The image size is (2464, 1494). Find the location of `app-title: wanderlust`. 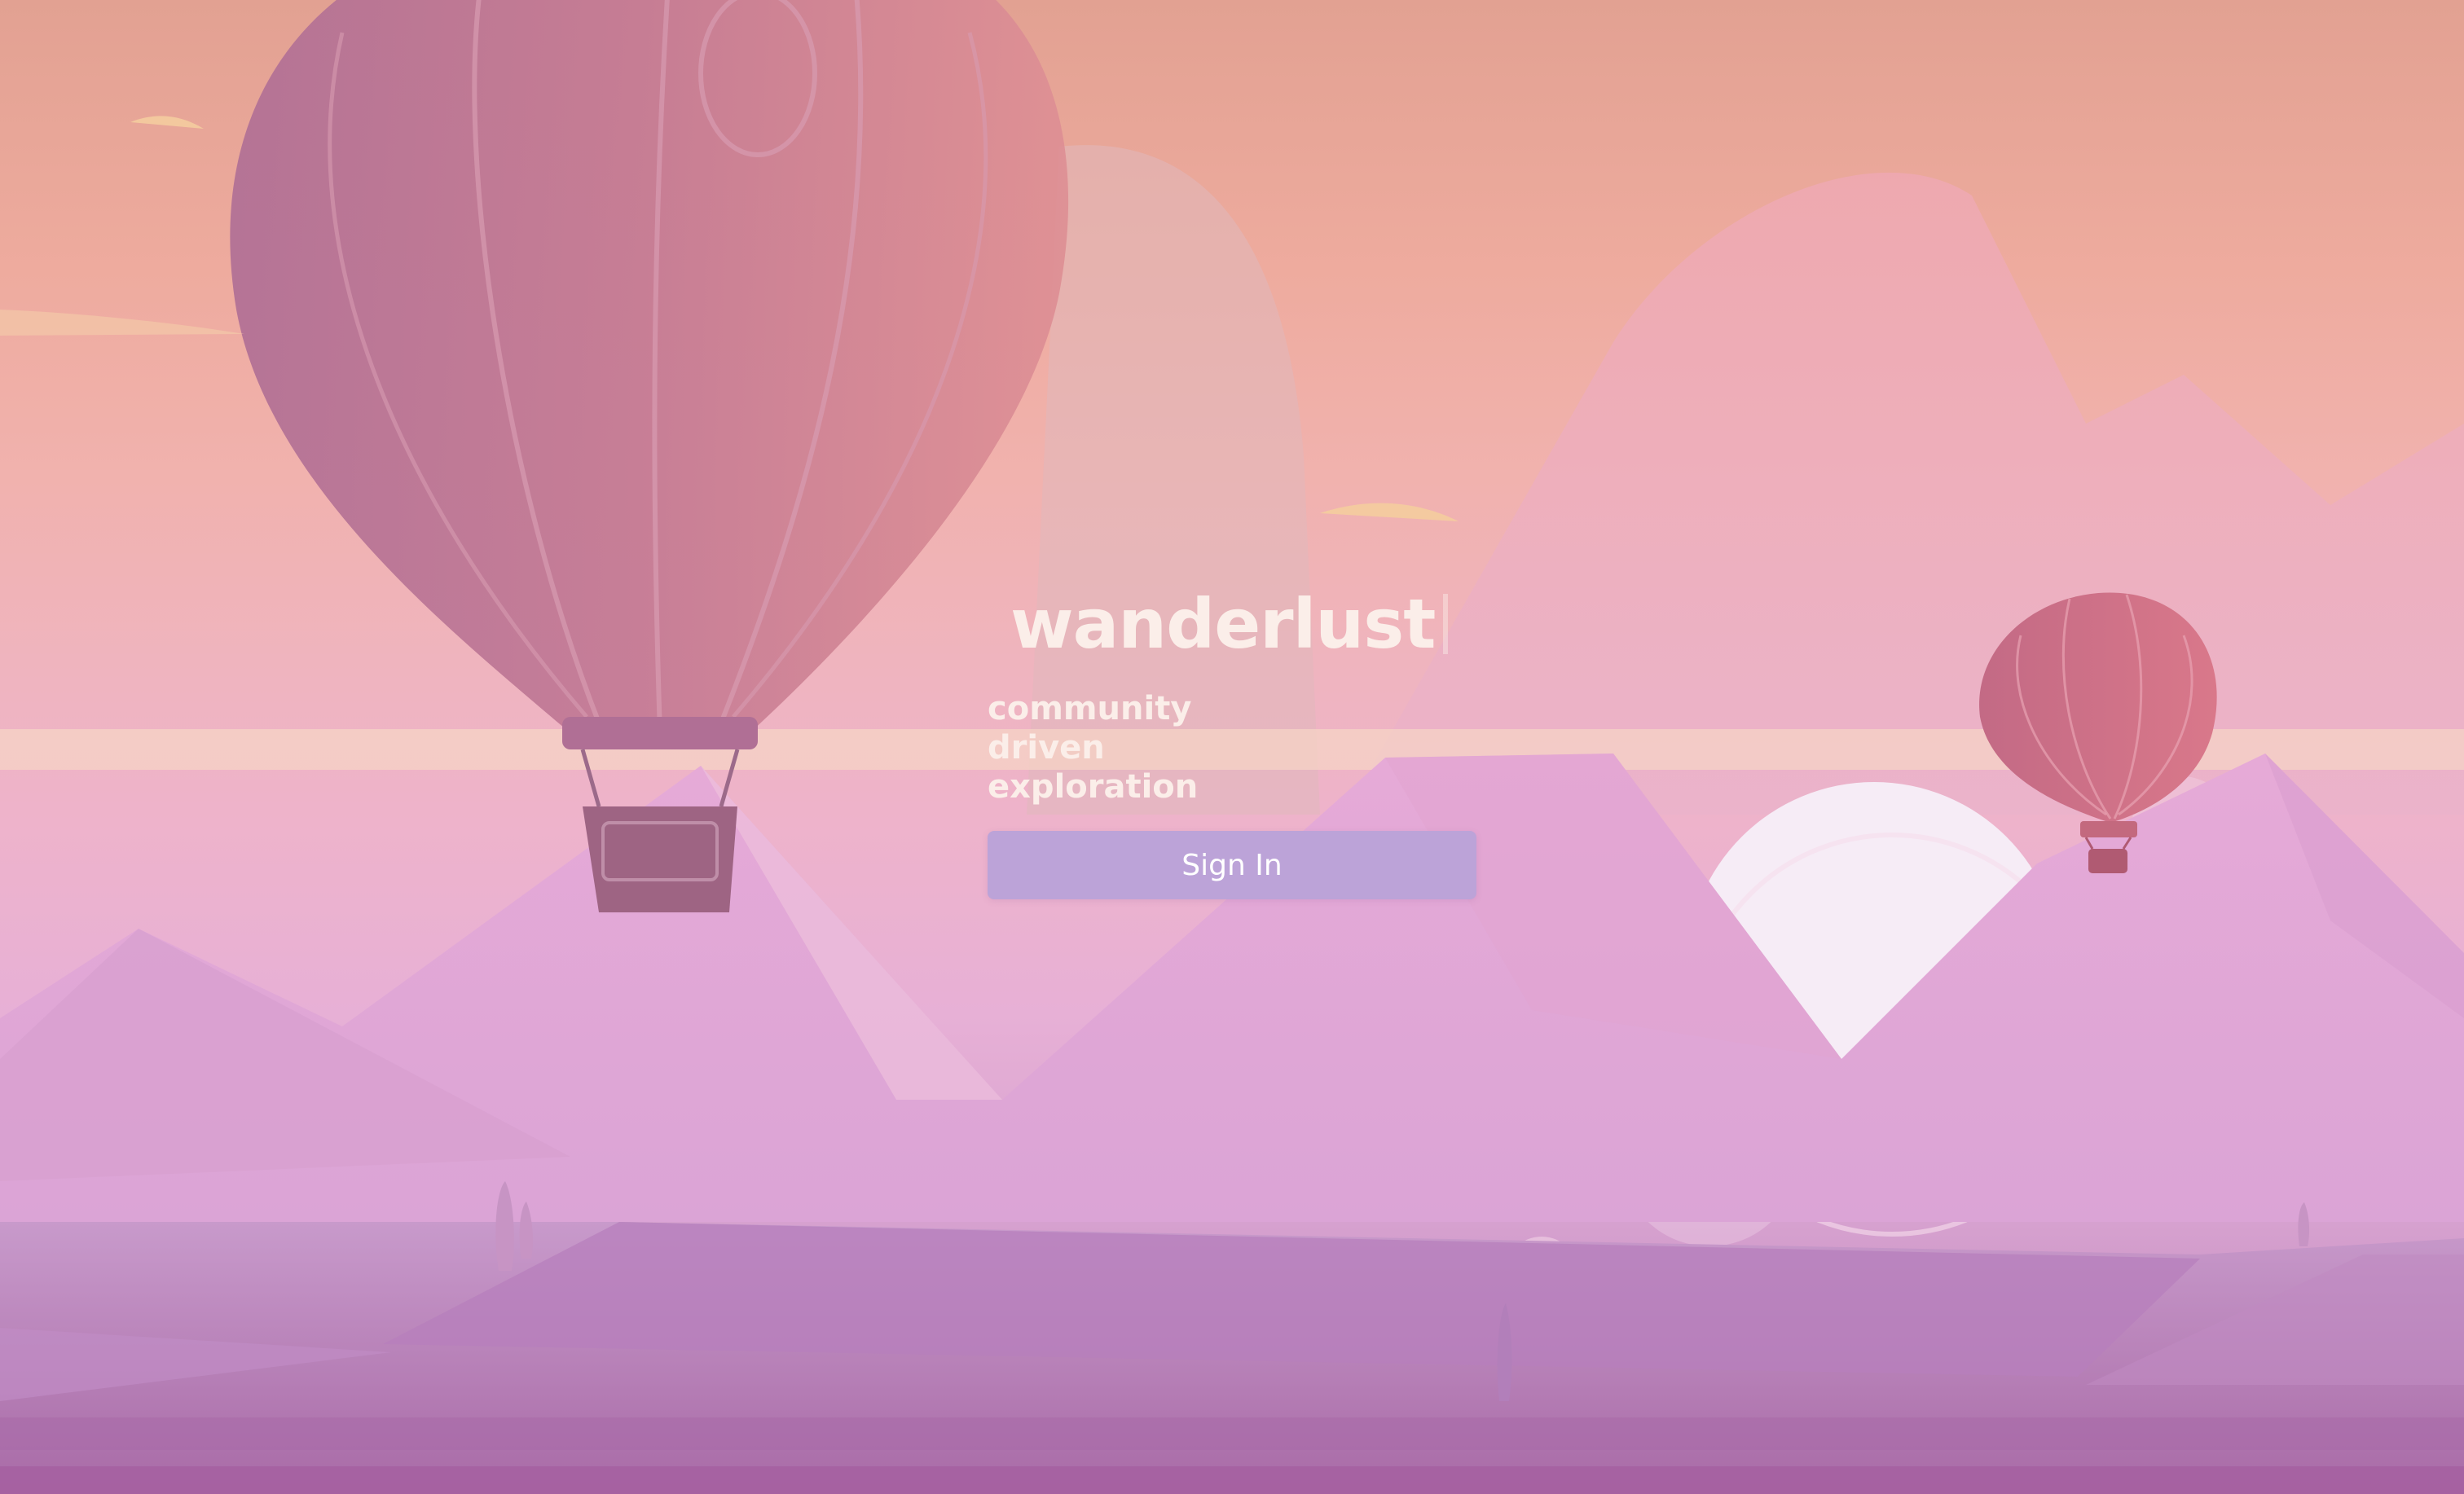

app-title: wanderlust is located at coordinates (1232, 624).